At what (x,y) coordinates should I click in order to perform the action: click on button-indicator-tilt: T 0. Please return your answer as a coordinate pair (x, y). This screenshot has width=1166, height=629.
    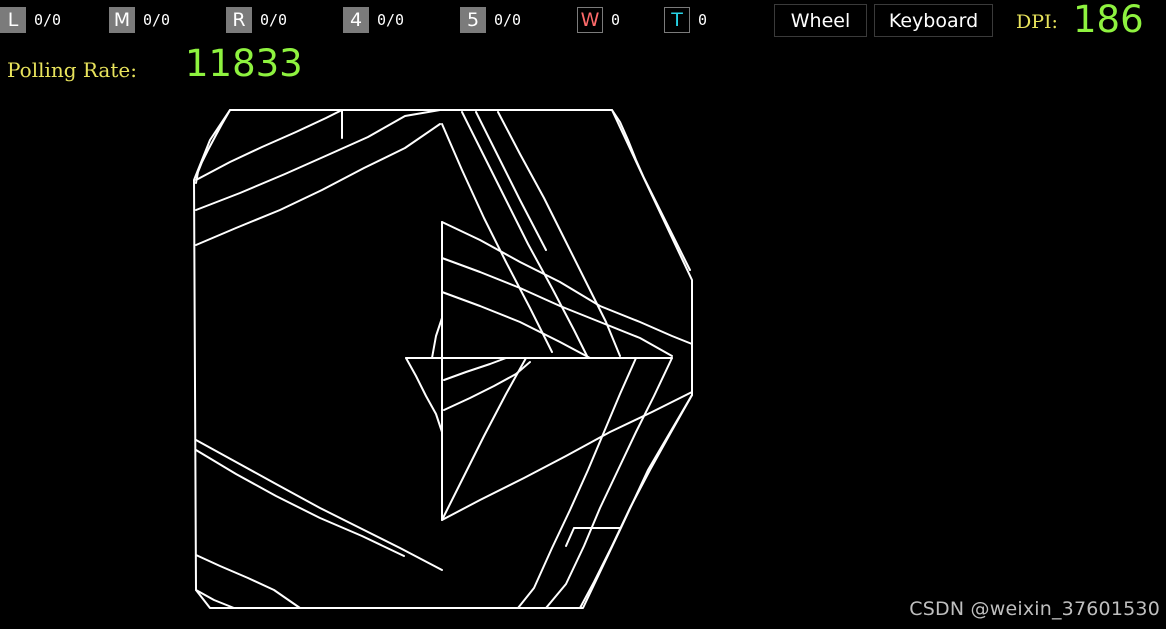
    Looking at the image, I should click on (685, 20).